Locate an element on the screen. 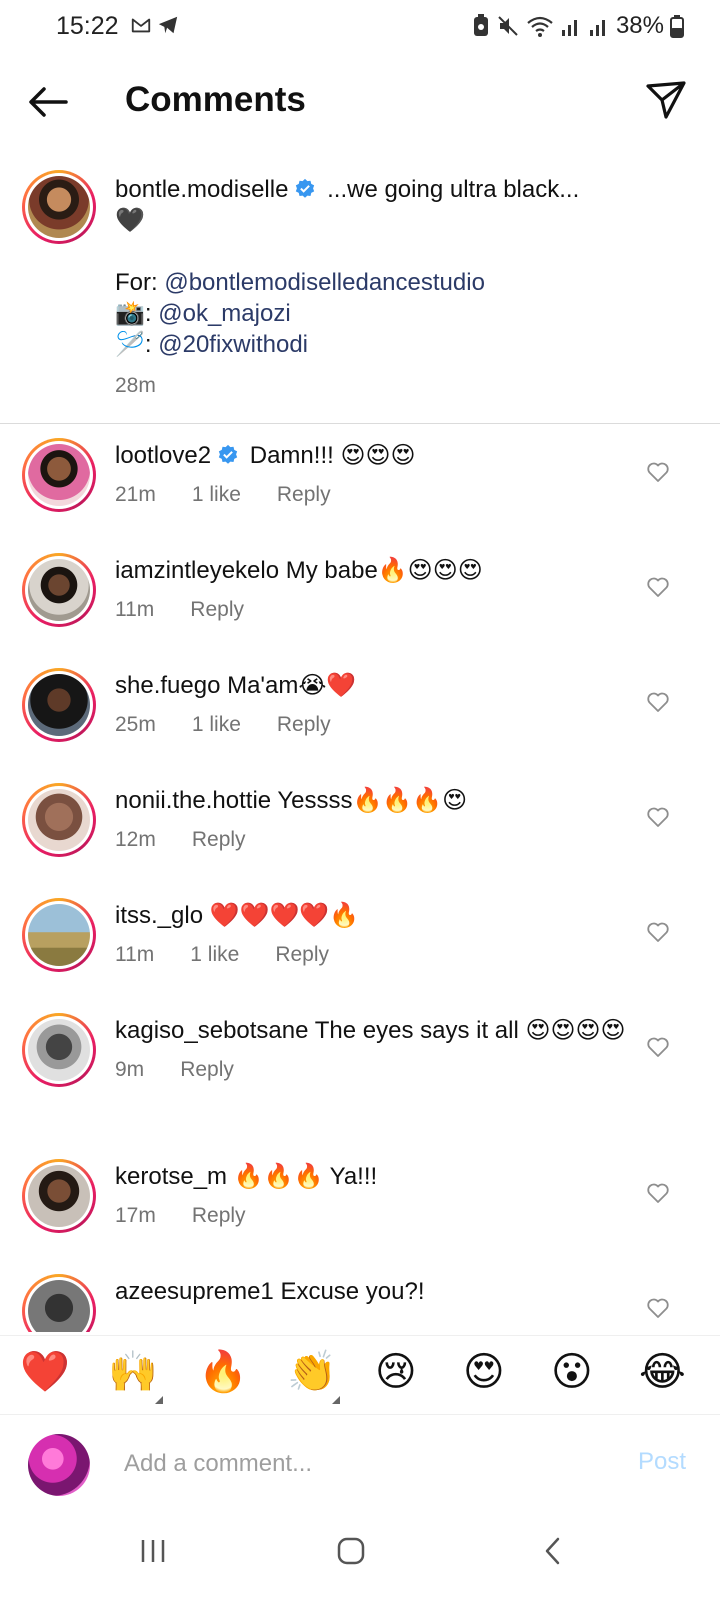 Image resolution: width=720 pixels, height=1600 pixels. comment-item: iamzintleyekelo My babe🔥😍😍😍 11m Reply is located at coordinates (360, 600).